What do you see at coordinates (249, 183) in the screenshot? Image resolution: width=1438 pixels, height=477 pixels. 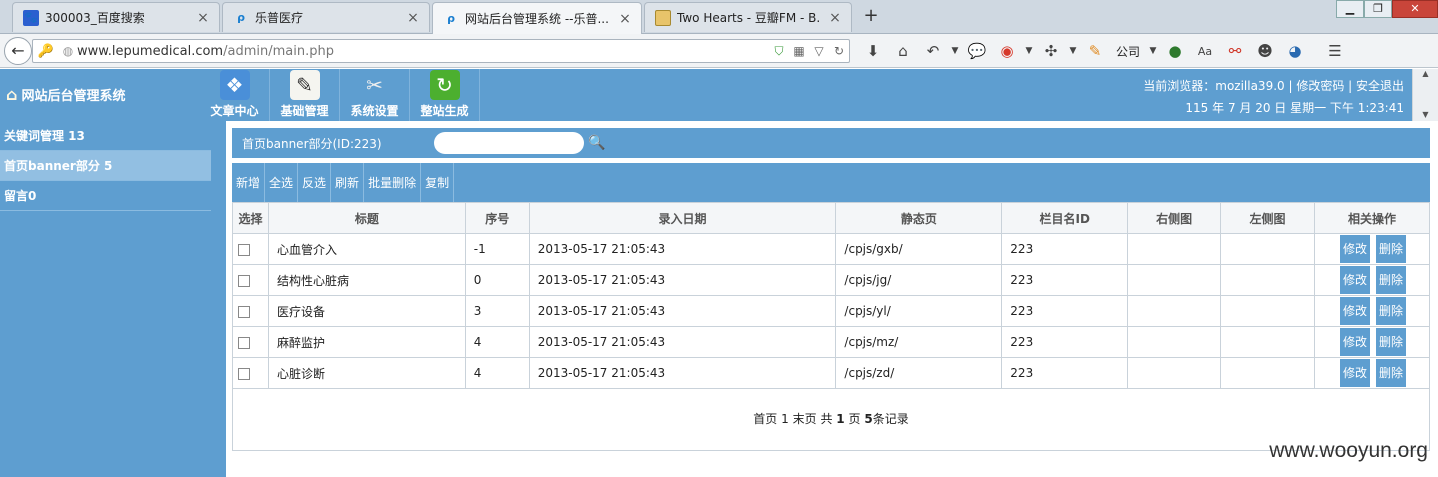 I see `add-button: 新增` at bounding box center [249, 183].